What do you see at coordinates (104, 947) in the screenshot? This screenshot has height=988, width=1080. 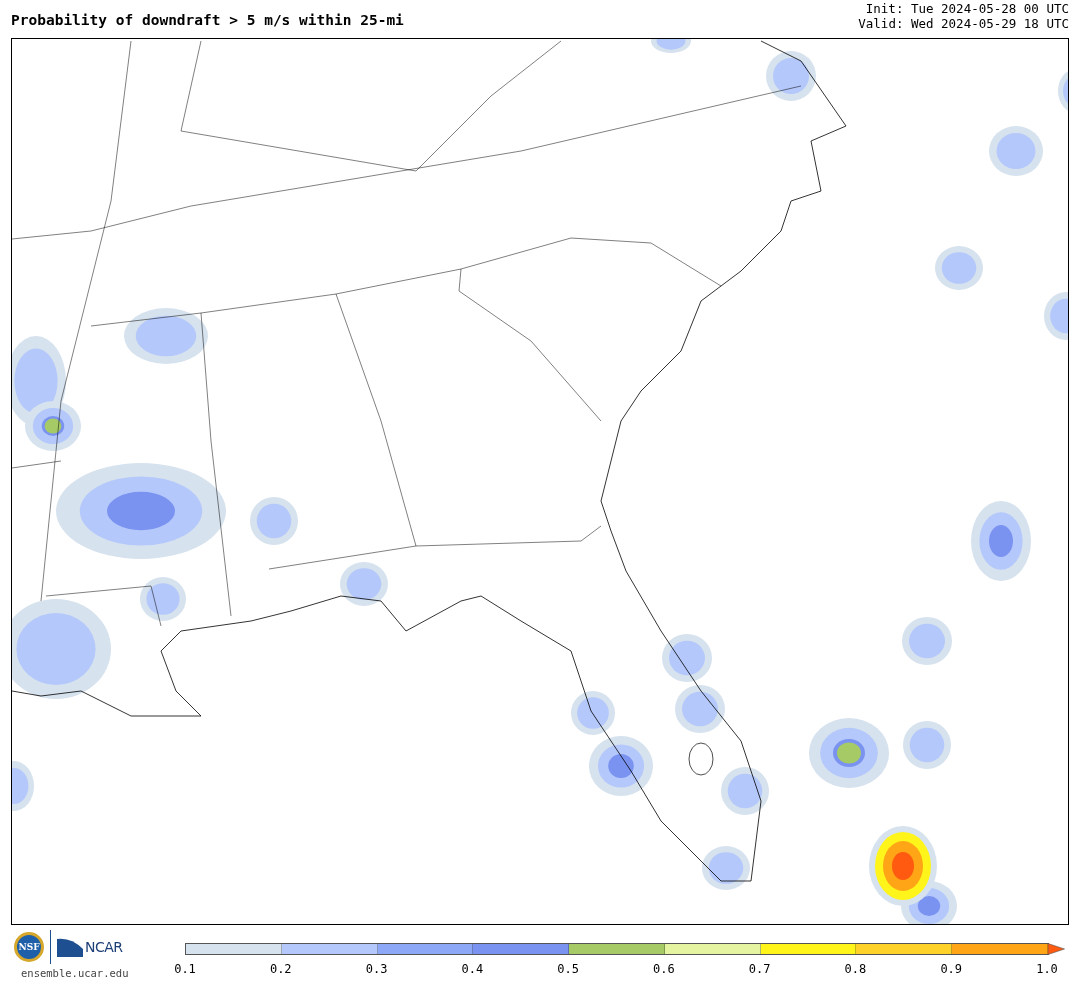 I see `ncar-logo: NCAR` at bounding box center [104, 947].